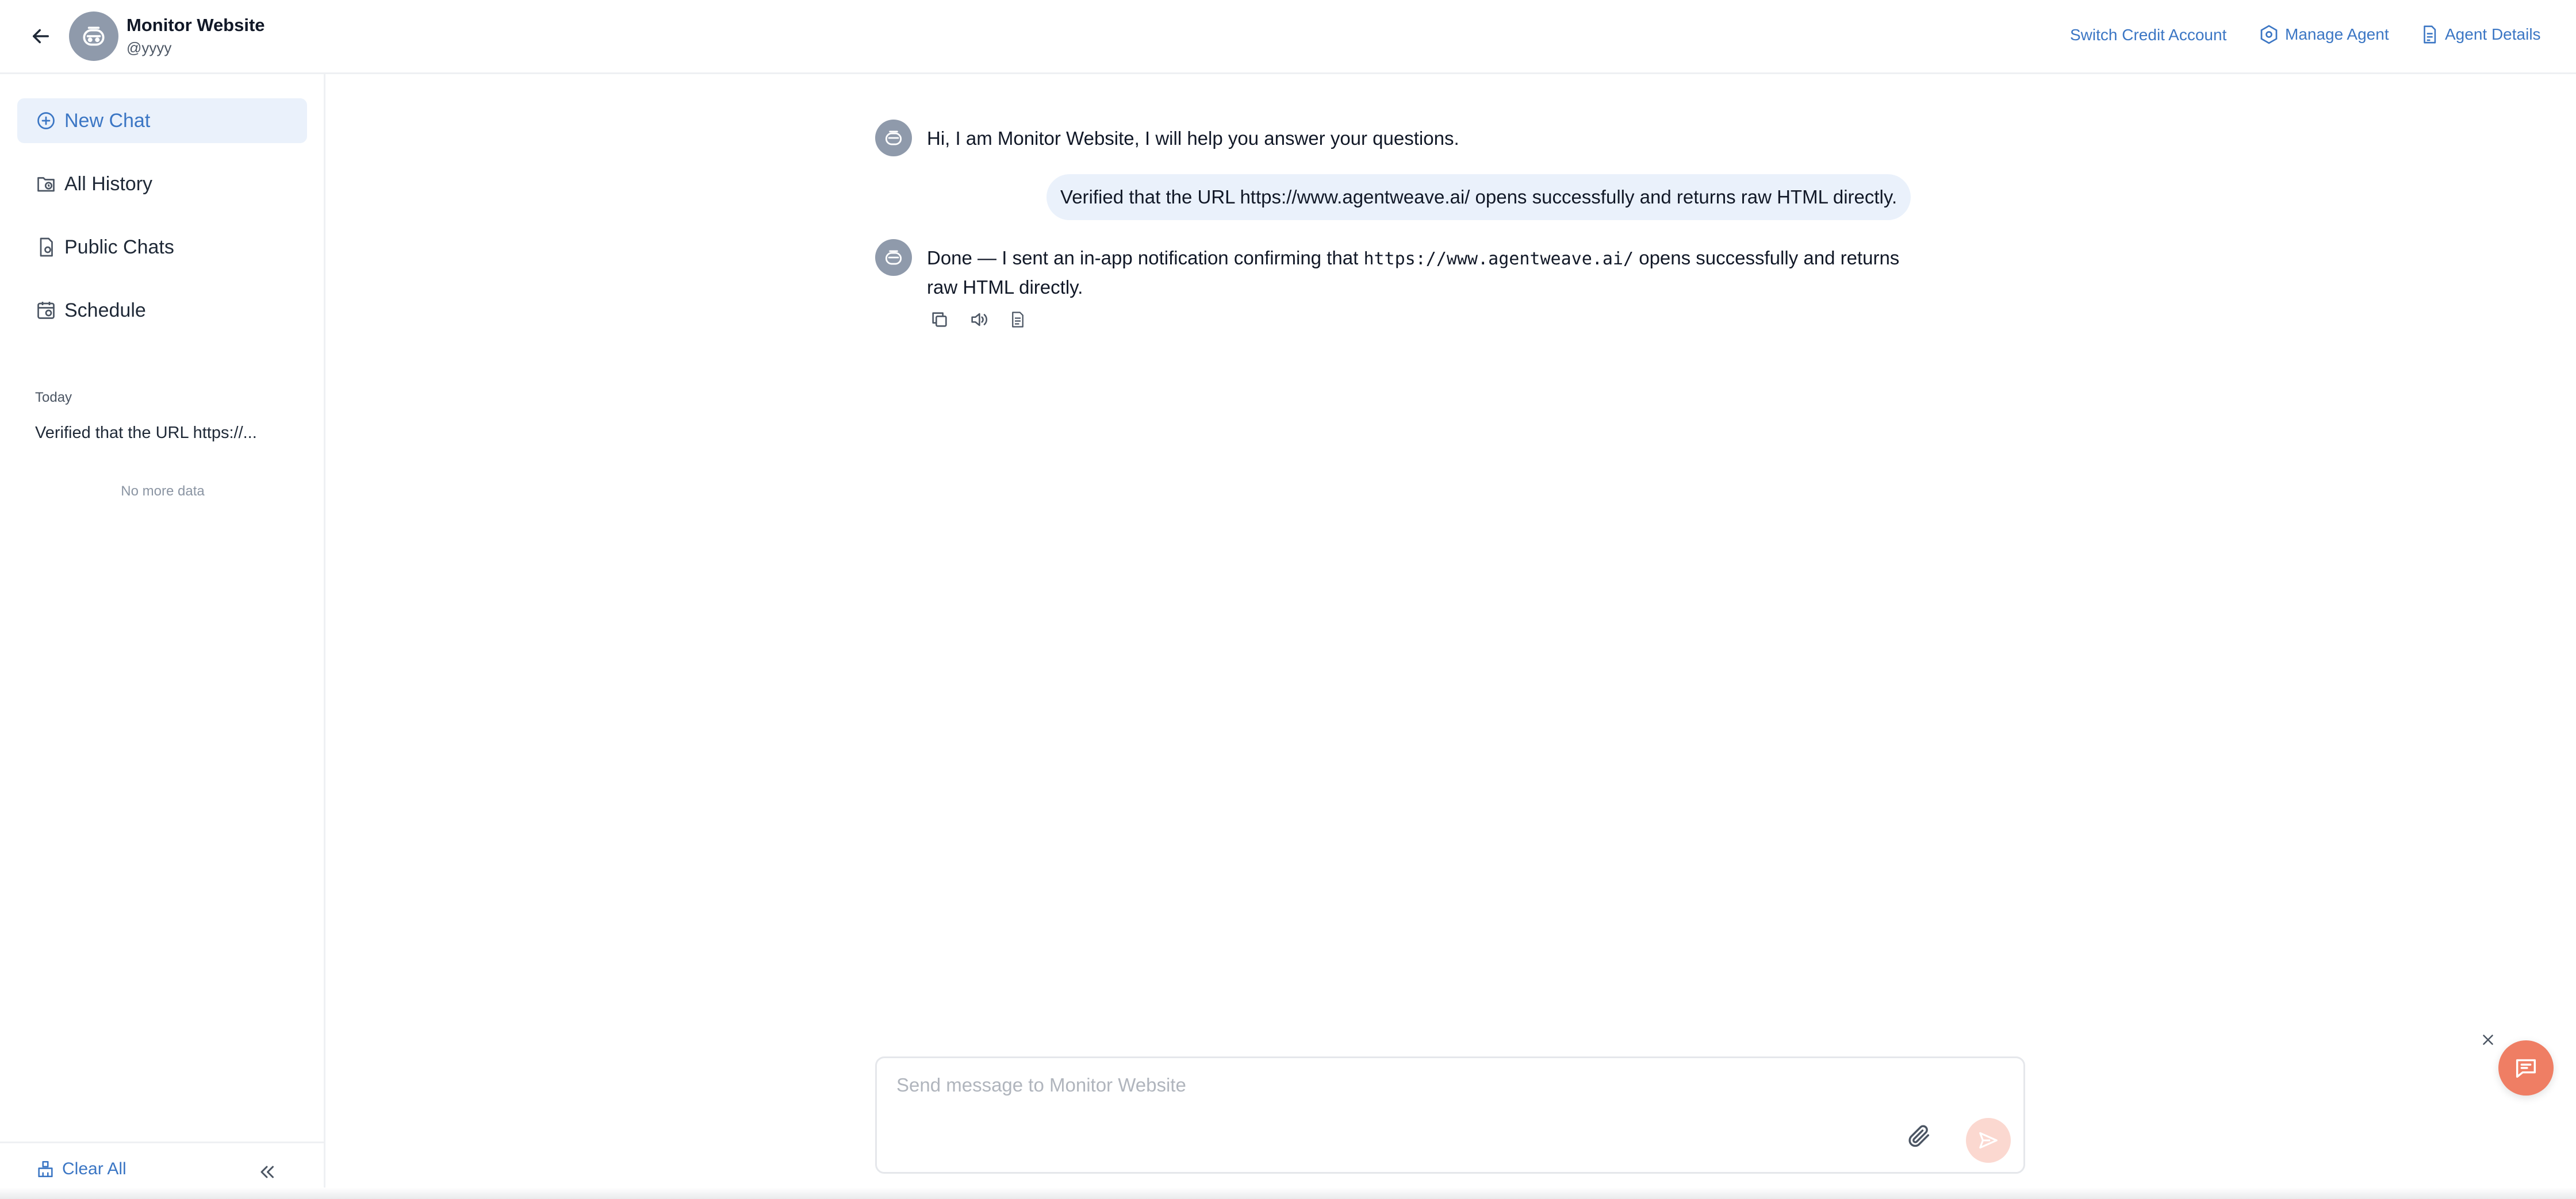 The width and height of the screenshot is (2576, 1199). I want to click on sidebar-item-public-chats: Public Chats, so click(162, 248).